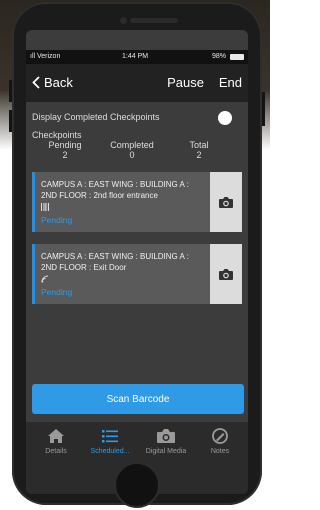 The height and width of the screenshot is (510, 320). Describe the element at coordinates (137, 485) in the screenshot. I see `home-button` at that location.